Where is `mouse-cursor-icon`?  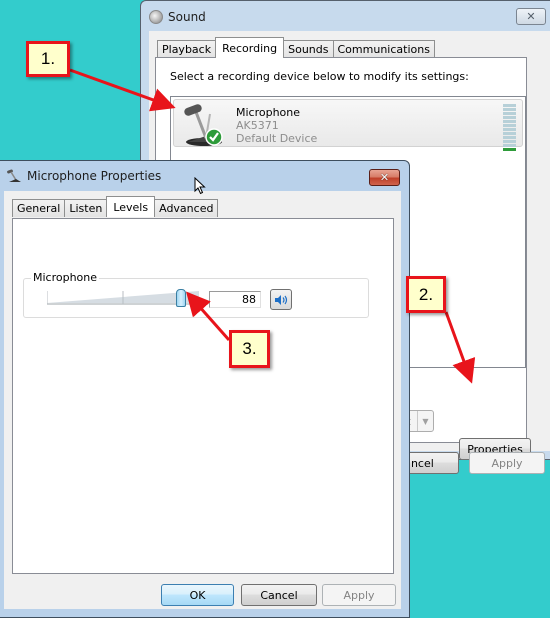 mouse-cursor-icon is located at coordinates (200, 186).